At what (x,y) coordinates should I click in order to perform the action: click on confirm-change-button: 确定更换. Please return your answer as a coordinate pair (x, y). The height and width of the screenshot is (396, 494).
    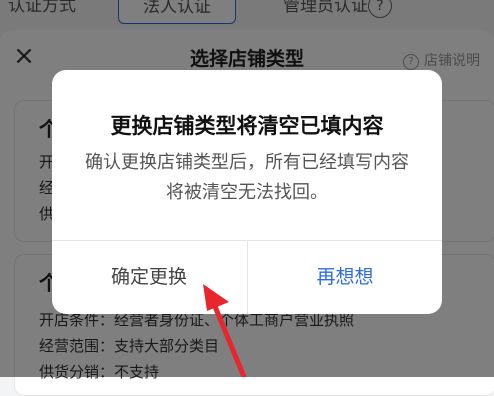
    Looking at the image, I should click on (149, 277).